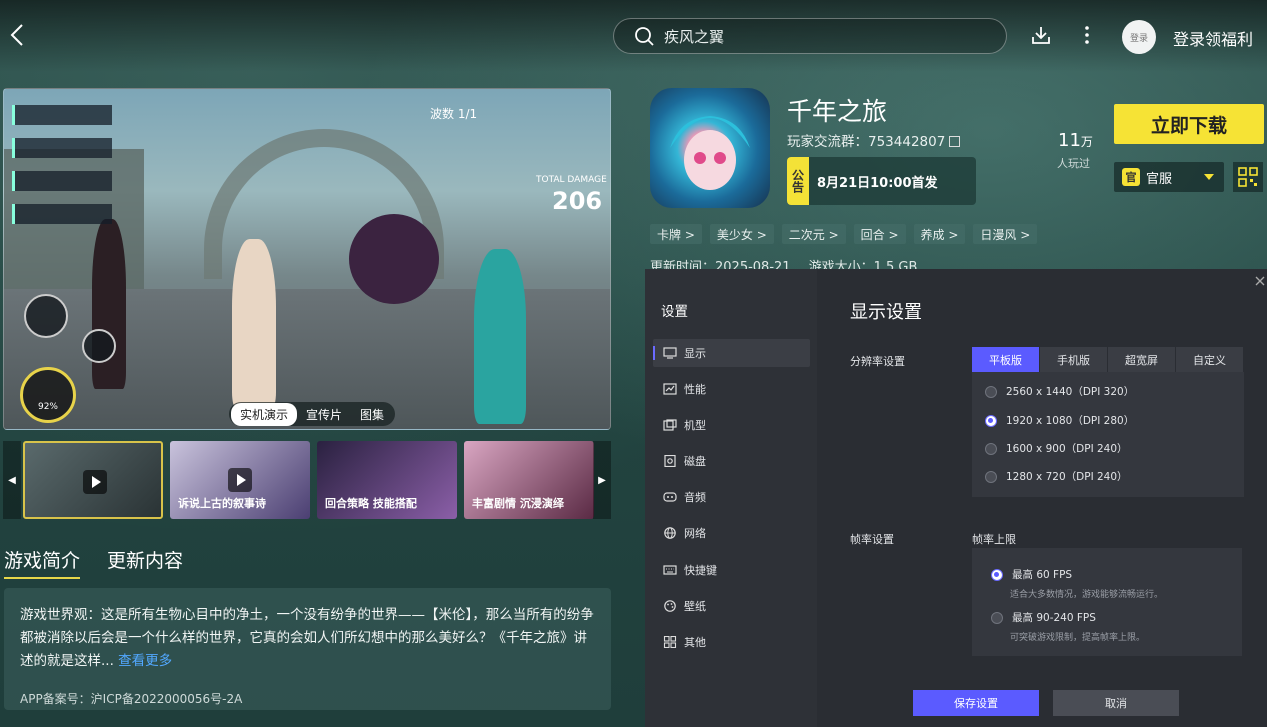  I want to click on resolution-option: 1280 x 720（DPI 240）, so click(1056, 476).